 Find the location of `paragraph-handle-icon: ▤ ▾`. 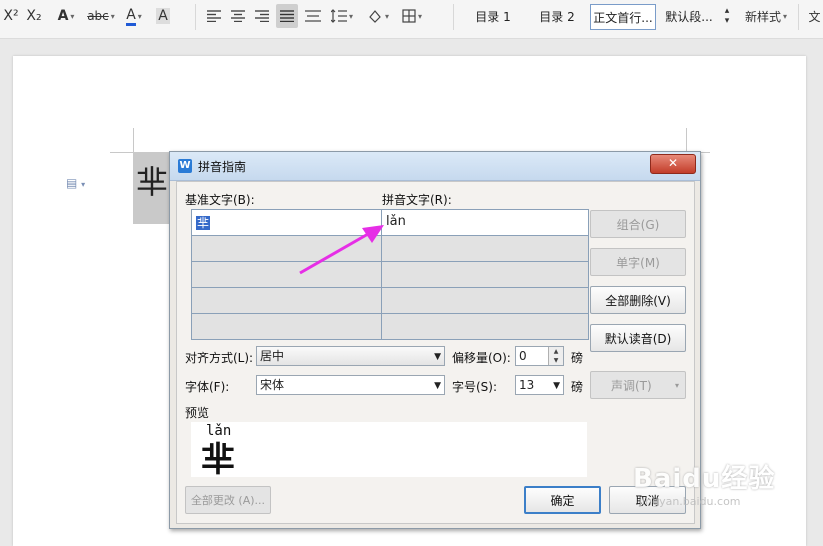

paragraph-handle-icon: ▤ ▾ is located at coordinates (75, 183).